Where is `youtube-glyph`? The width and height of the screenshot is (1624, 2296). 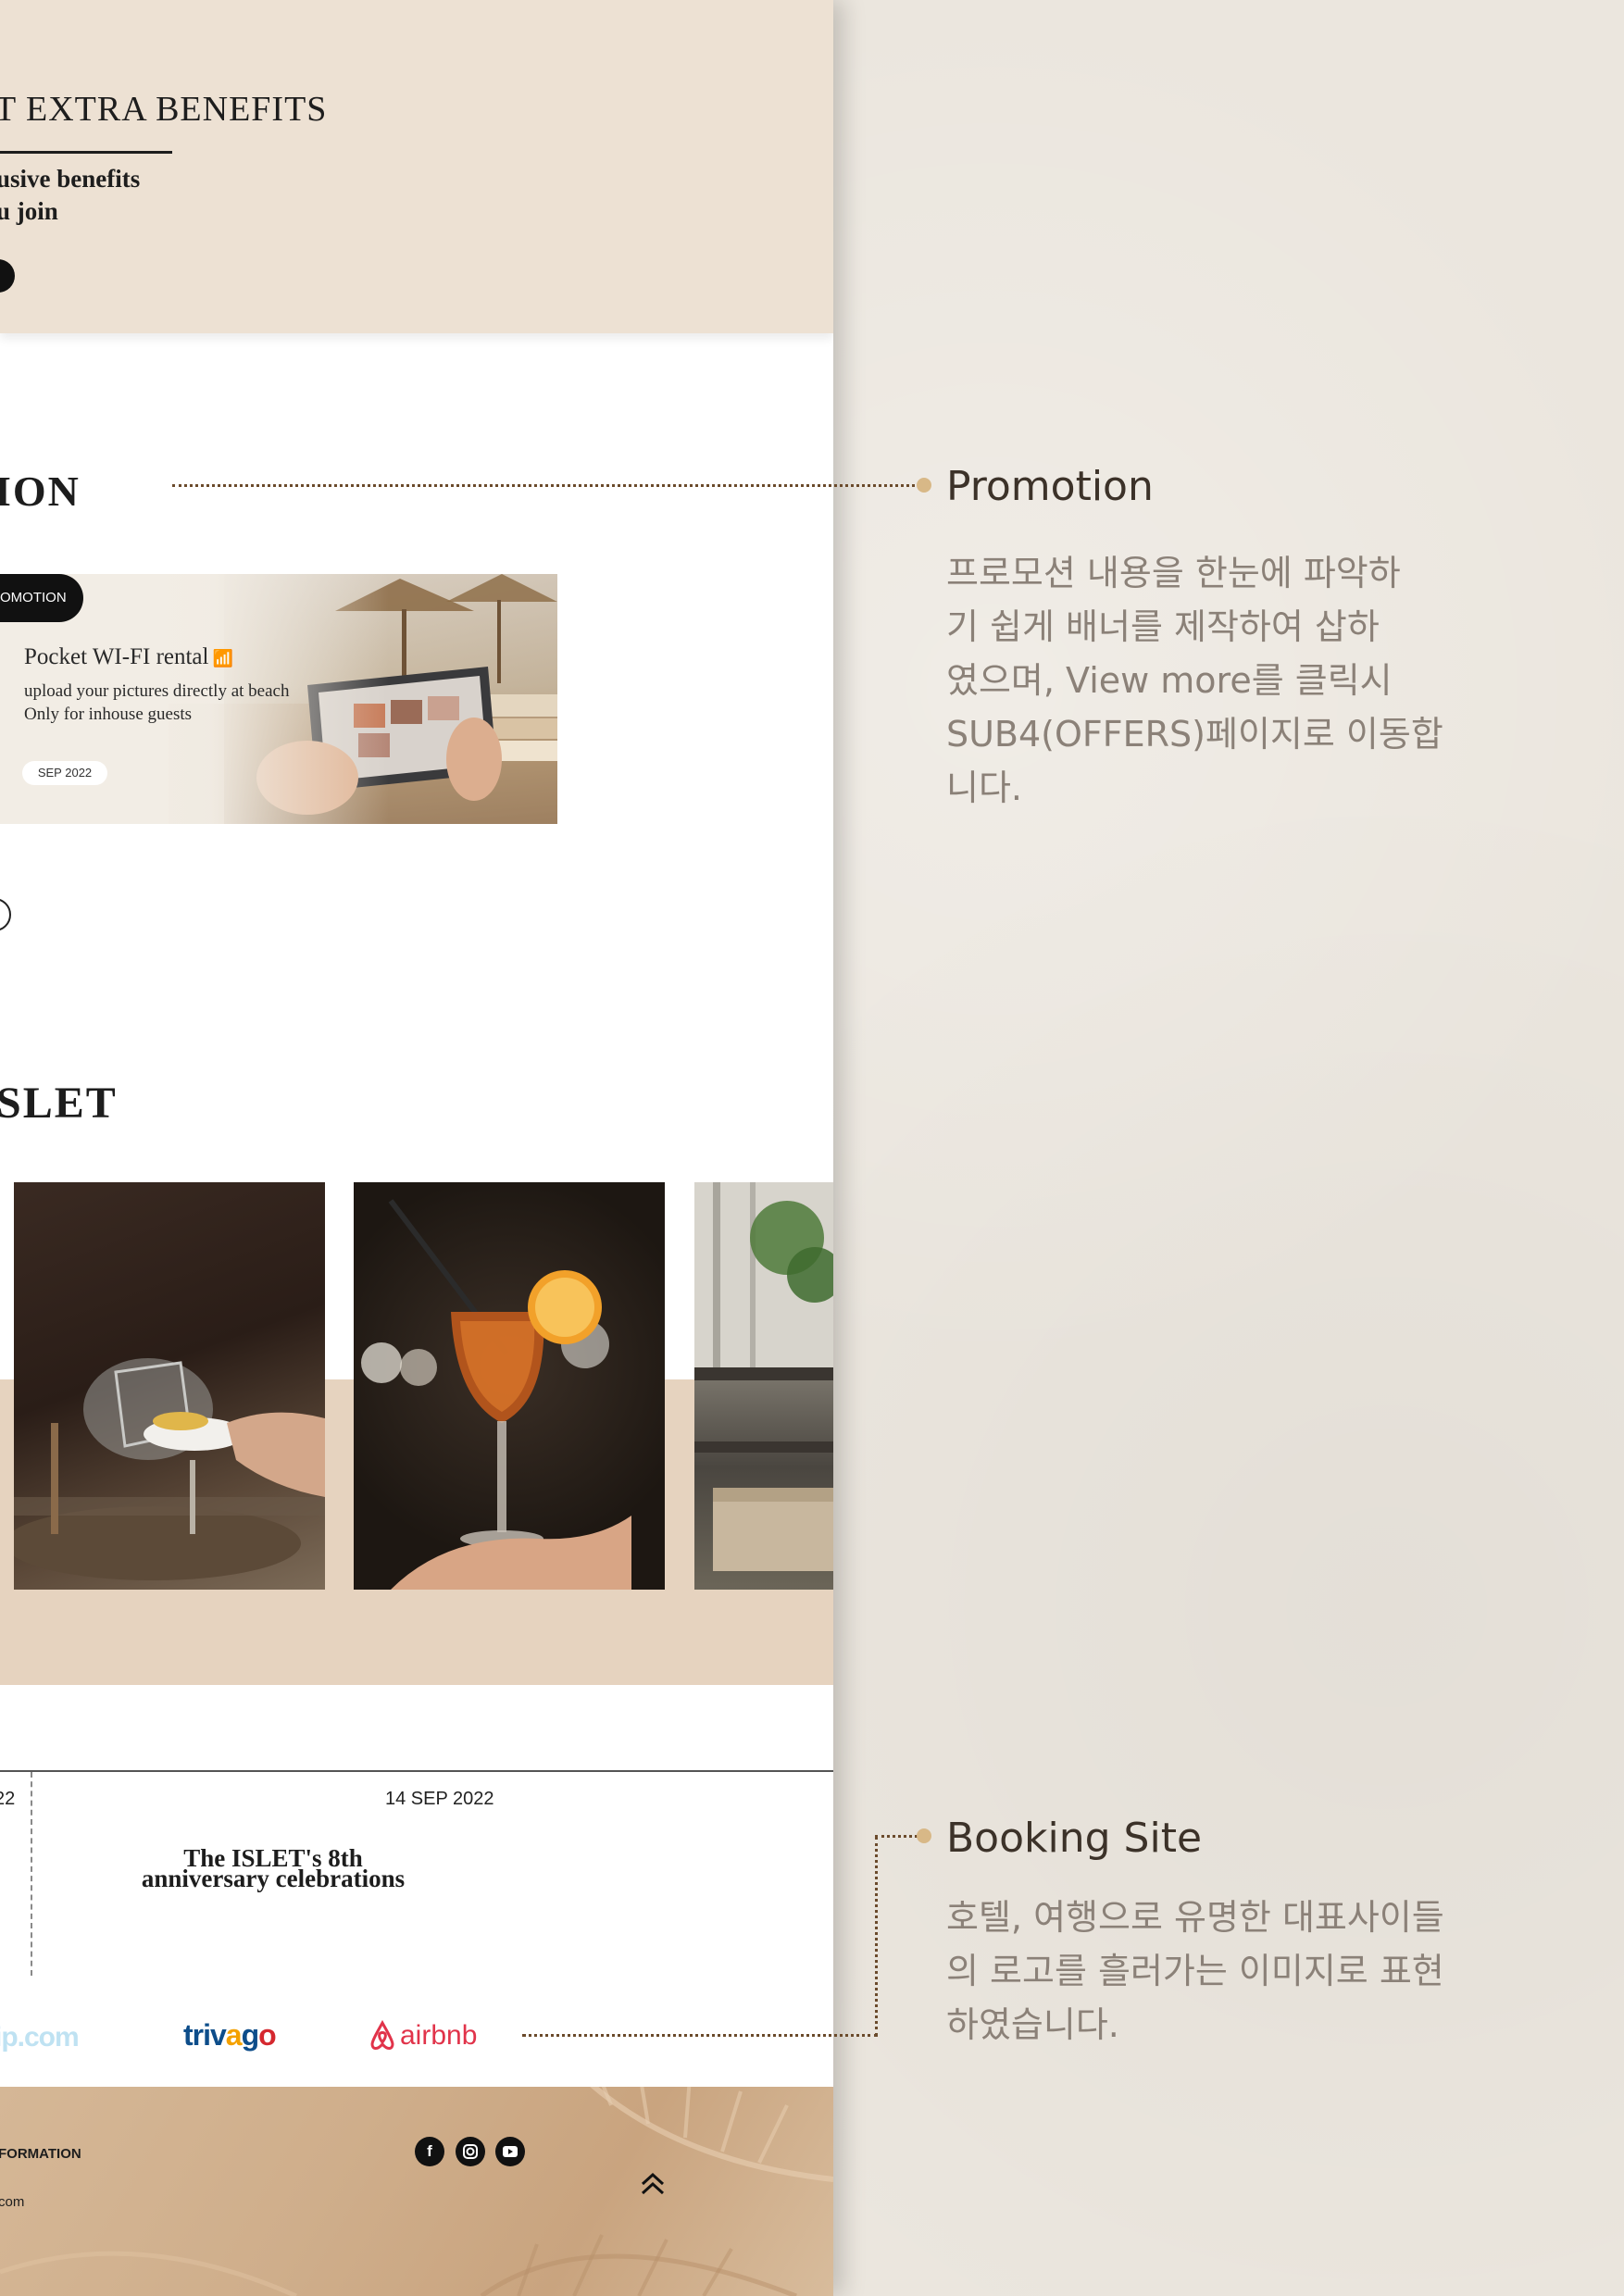 youtube-glyph is located at coordinates (511, 2151).